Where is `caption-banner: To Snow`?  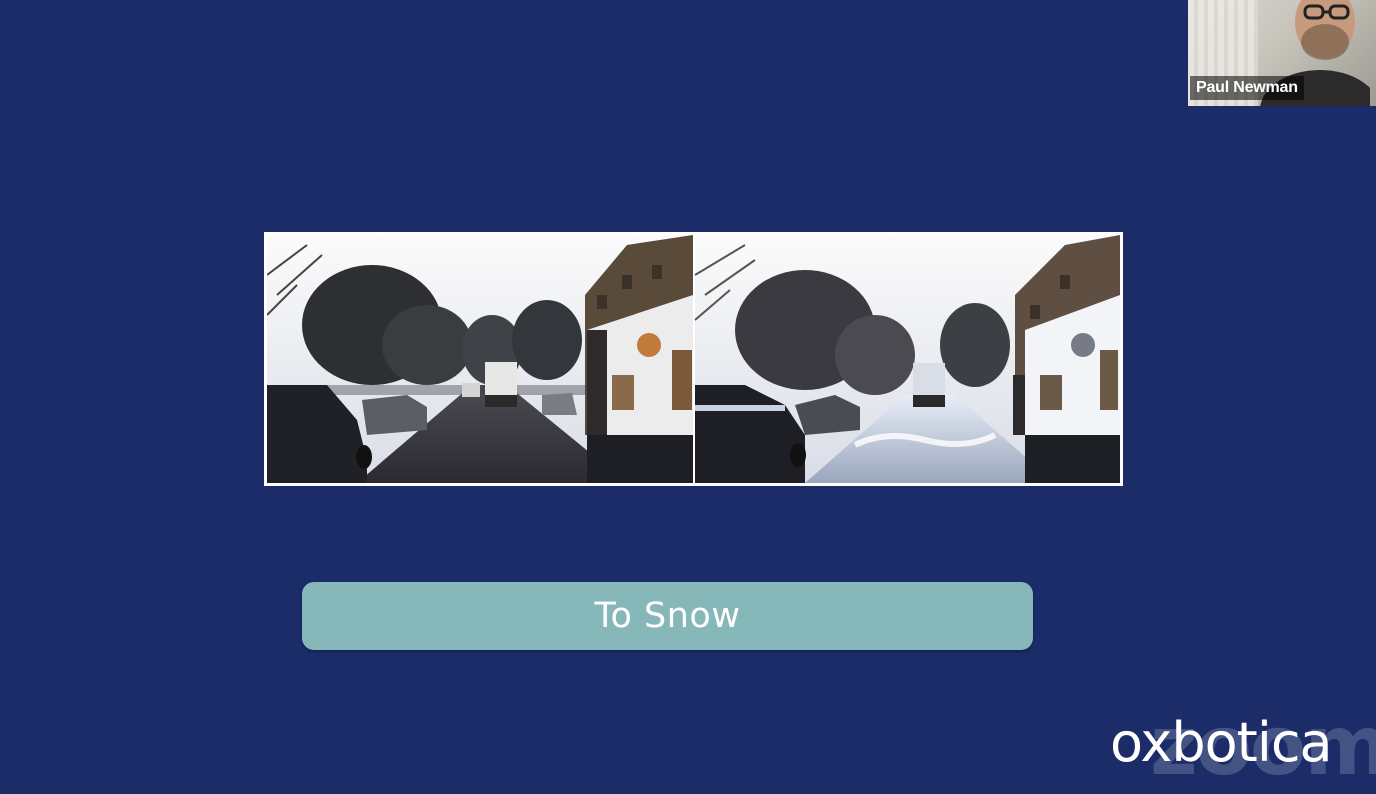
caption-banner: To Snow is located at coordinates (667, 616).